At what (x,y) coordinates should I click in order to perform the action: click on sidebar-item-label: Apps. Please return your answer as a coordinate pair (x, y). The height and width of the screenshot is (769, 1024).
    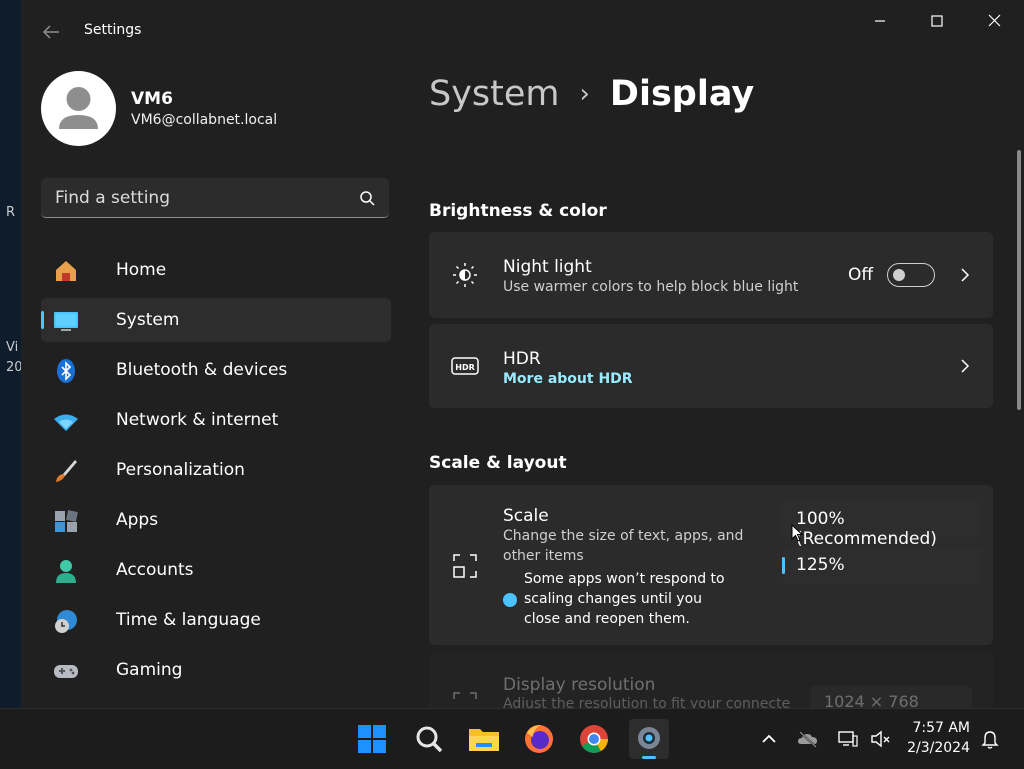
    Looking at the image, I should click on (137, 520).